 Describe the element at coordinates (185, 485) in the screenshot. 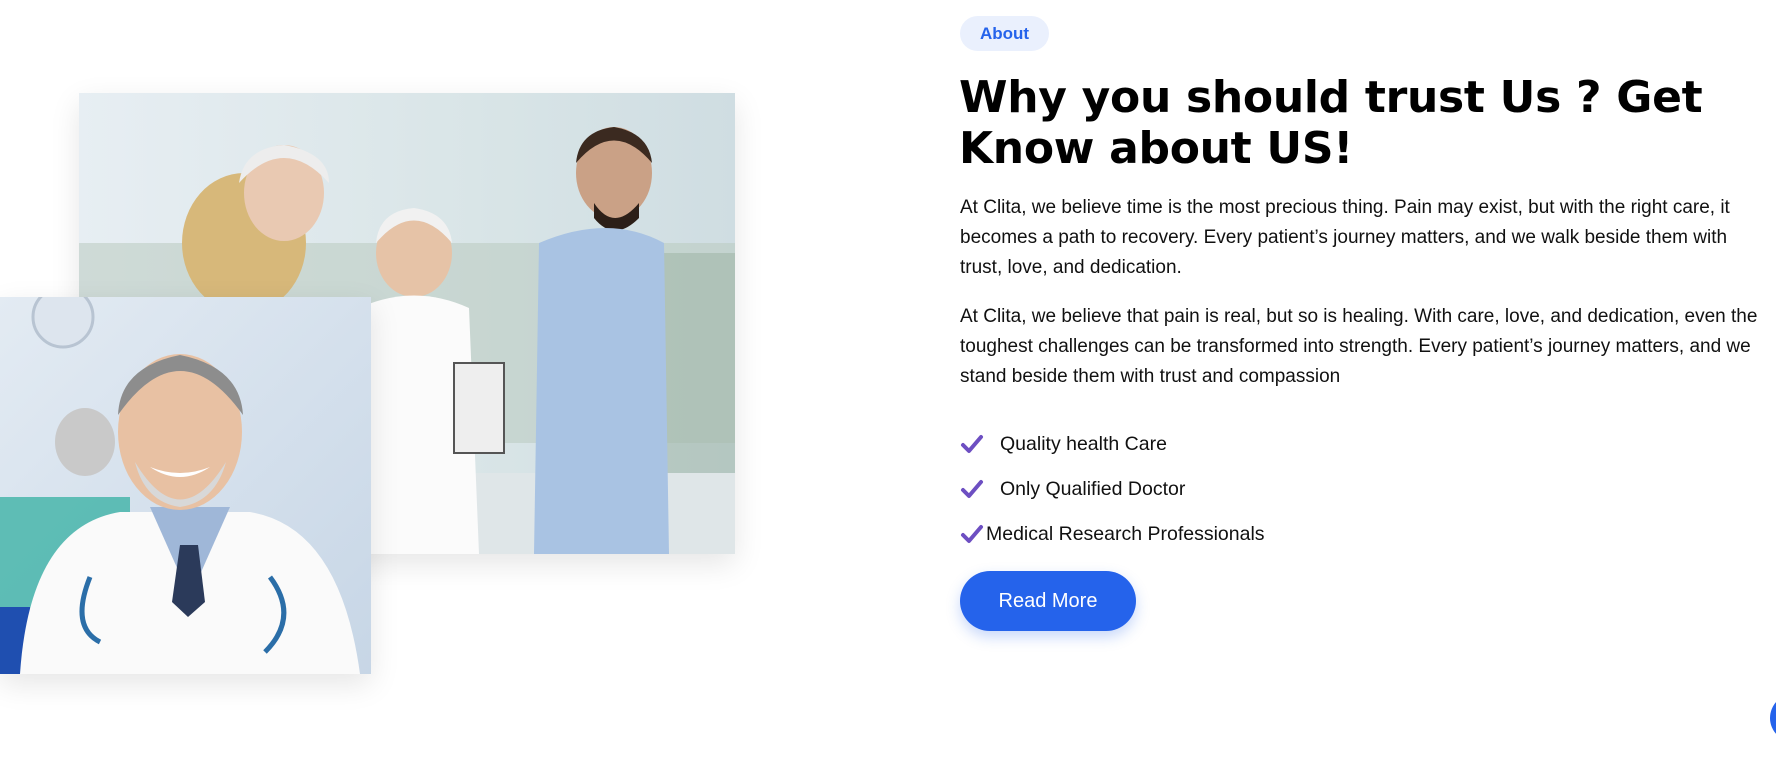

I see `smiling-doctor-photo` at that location.